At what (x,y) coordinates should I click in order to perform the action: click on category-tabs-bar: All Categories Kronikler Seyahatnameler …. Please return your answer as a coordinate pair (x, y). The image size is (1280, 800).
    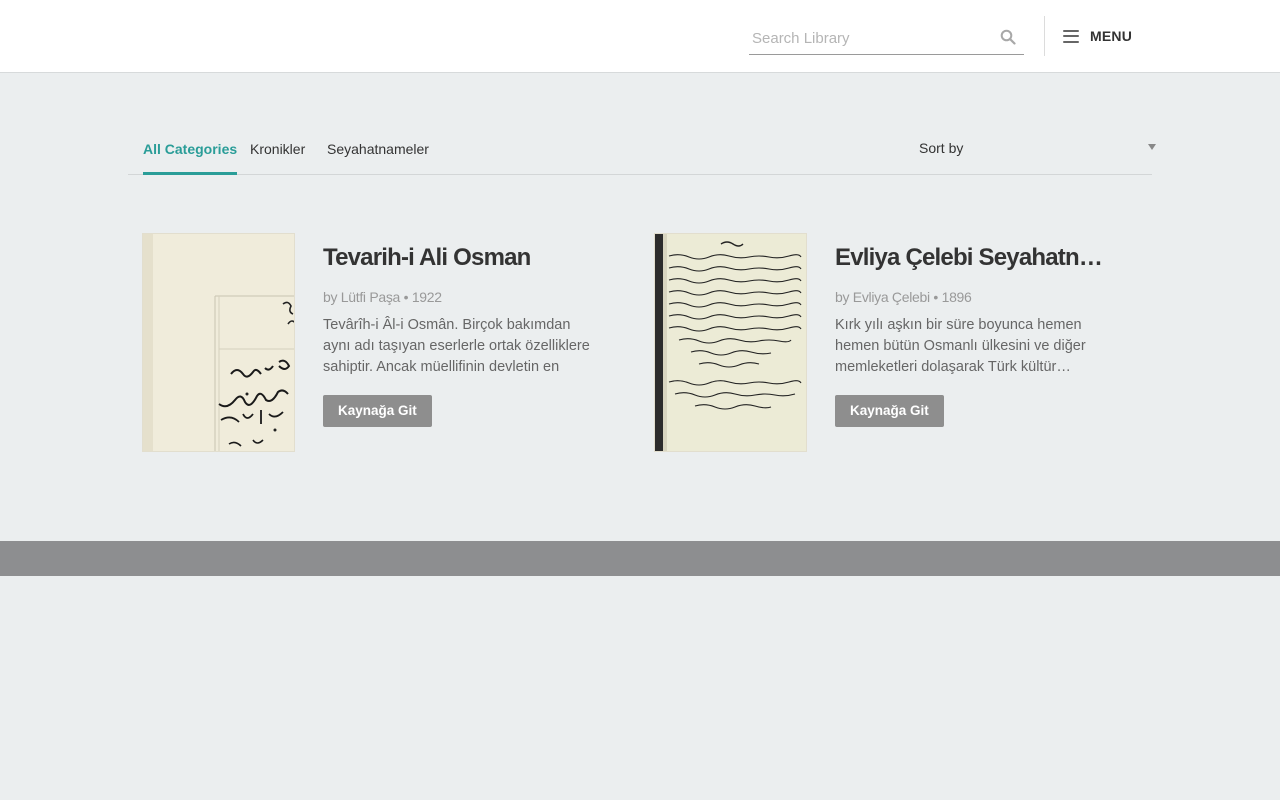
    Looking at the image, I should click on (642, 152).